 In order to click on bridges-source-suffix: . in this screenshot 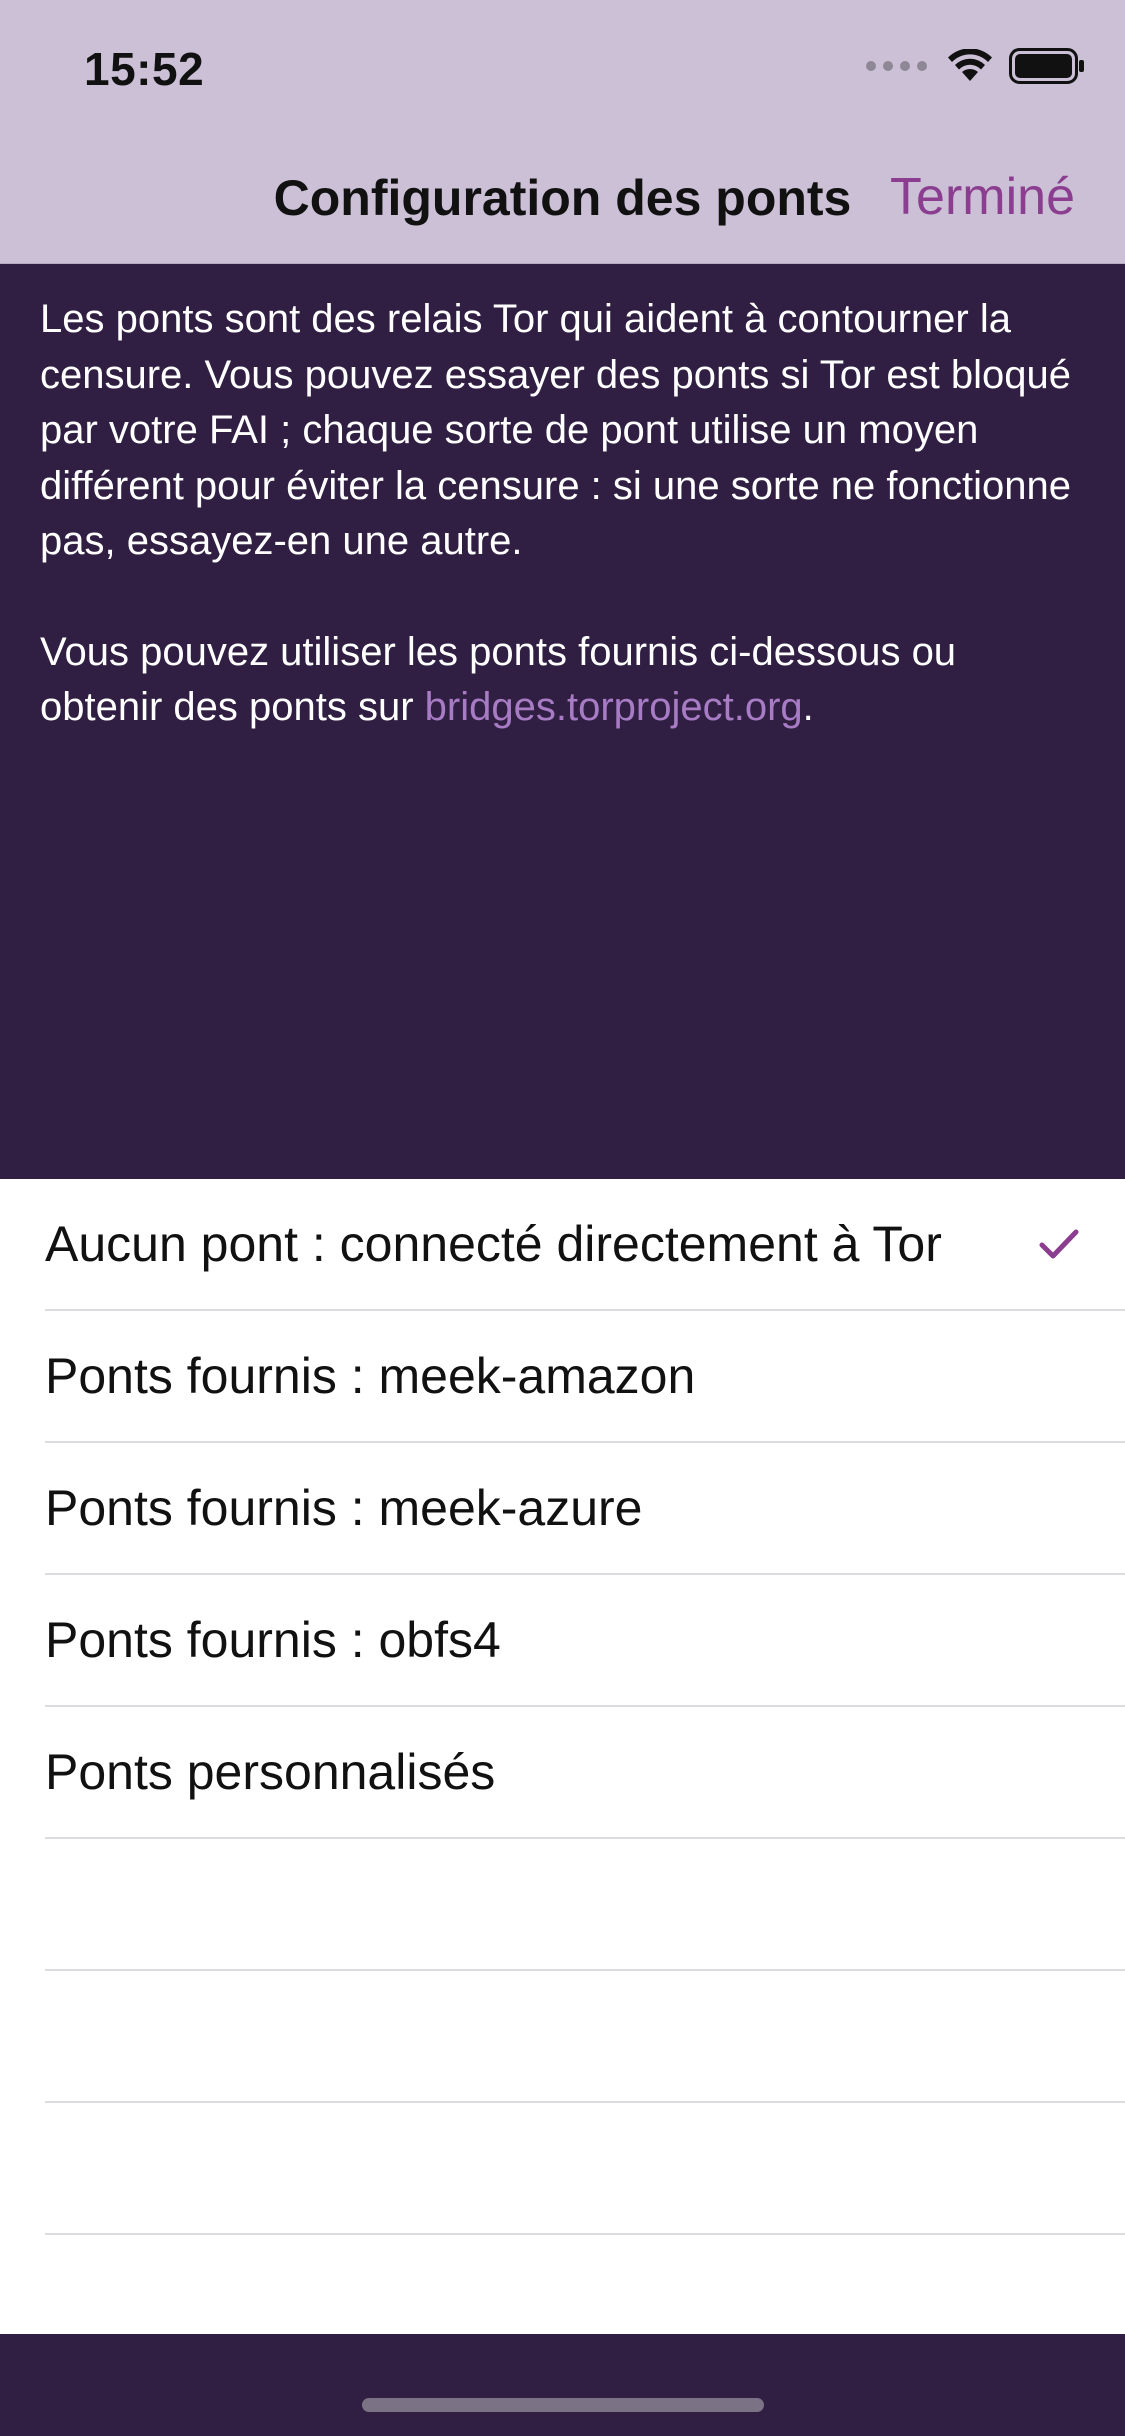, I will do `click(808, 707)`.